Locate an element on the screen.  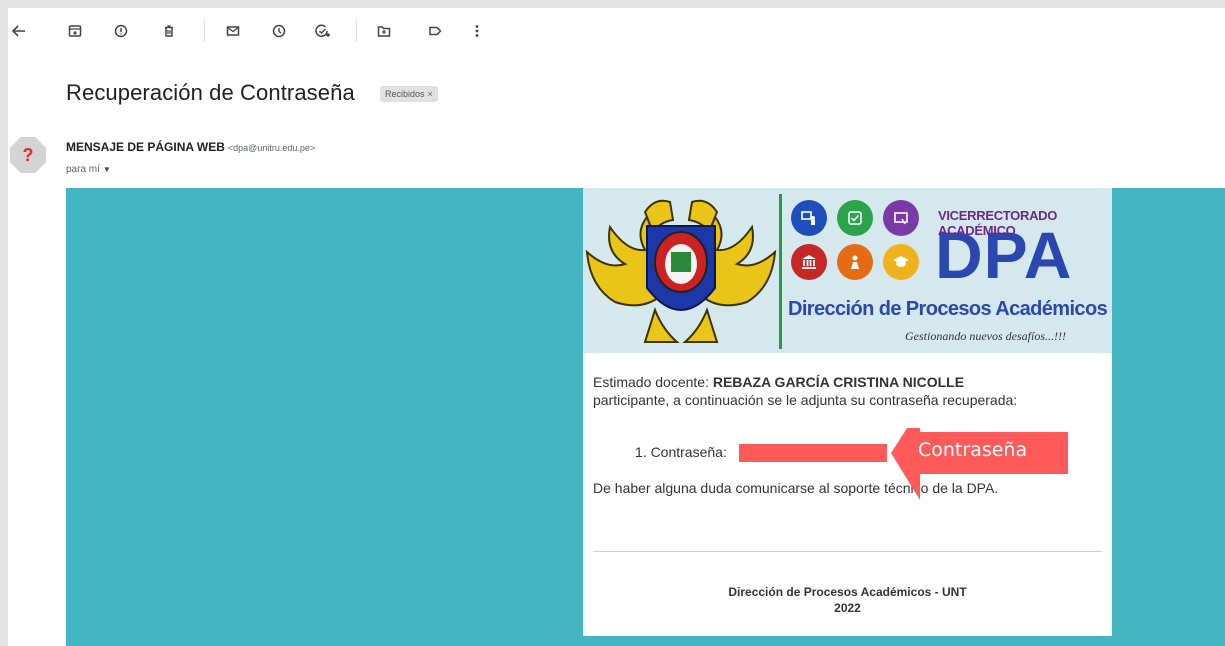
sender-name: MENSAJE DE PÁGINA WEB is located at coordinates (145, 147).